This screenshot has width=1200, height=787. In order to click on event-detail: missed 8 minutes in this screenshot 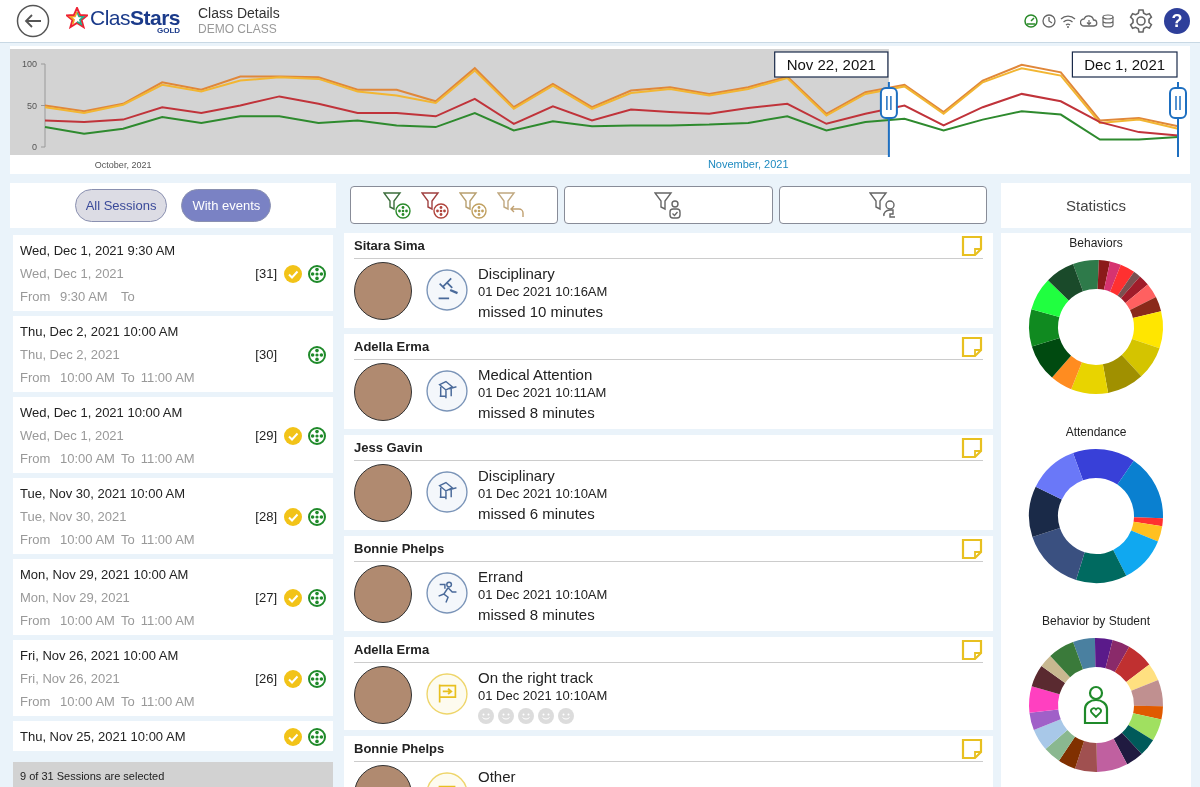, I will do `click(537, 615)`.